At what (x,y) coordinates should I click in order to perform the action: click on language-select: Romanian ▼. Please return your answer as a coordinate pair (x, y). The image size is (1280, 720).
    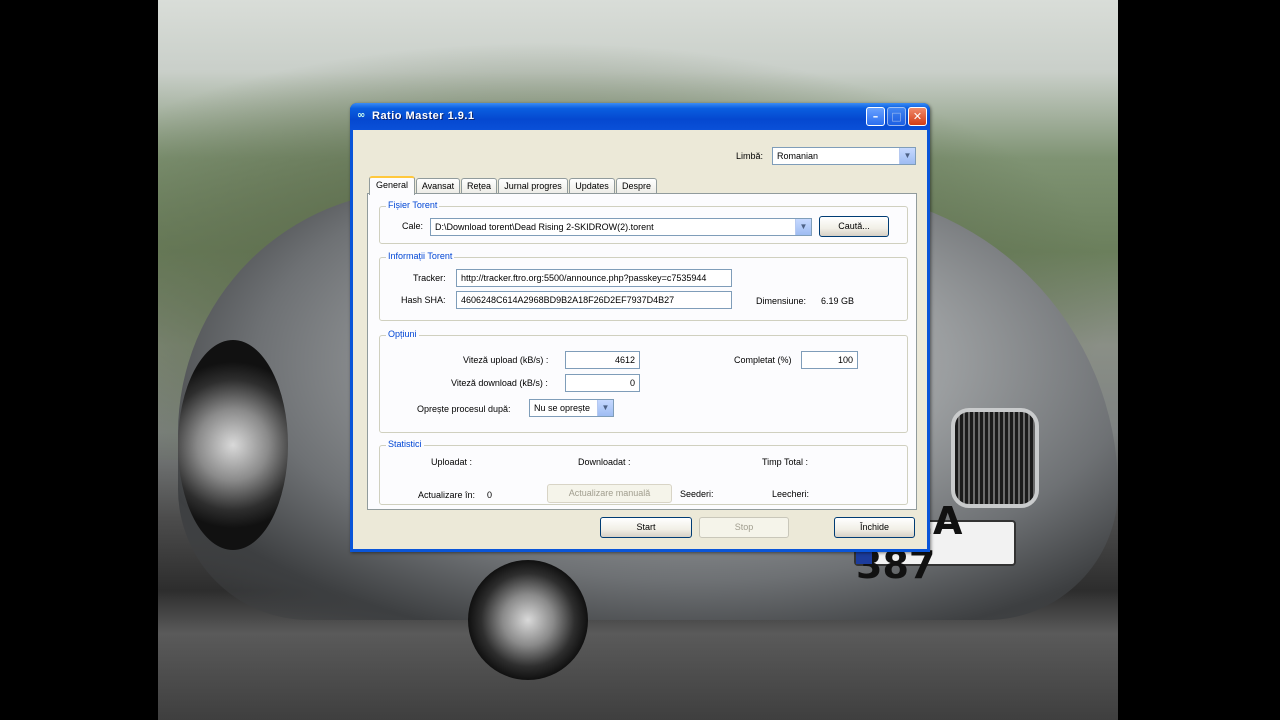
    Looking at the image, I should click on (844, 156).